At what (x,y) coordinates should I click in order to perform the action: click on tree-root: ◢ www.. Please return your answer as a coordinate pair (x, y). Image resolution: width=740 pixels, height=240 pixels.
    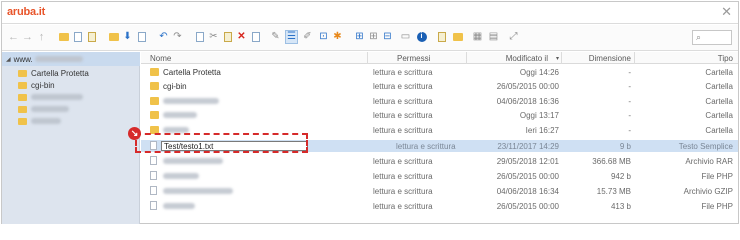
    Looking at the image, I should click on (71, 59).